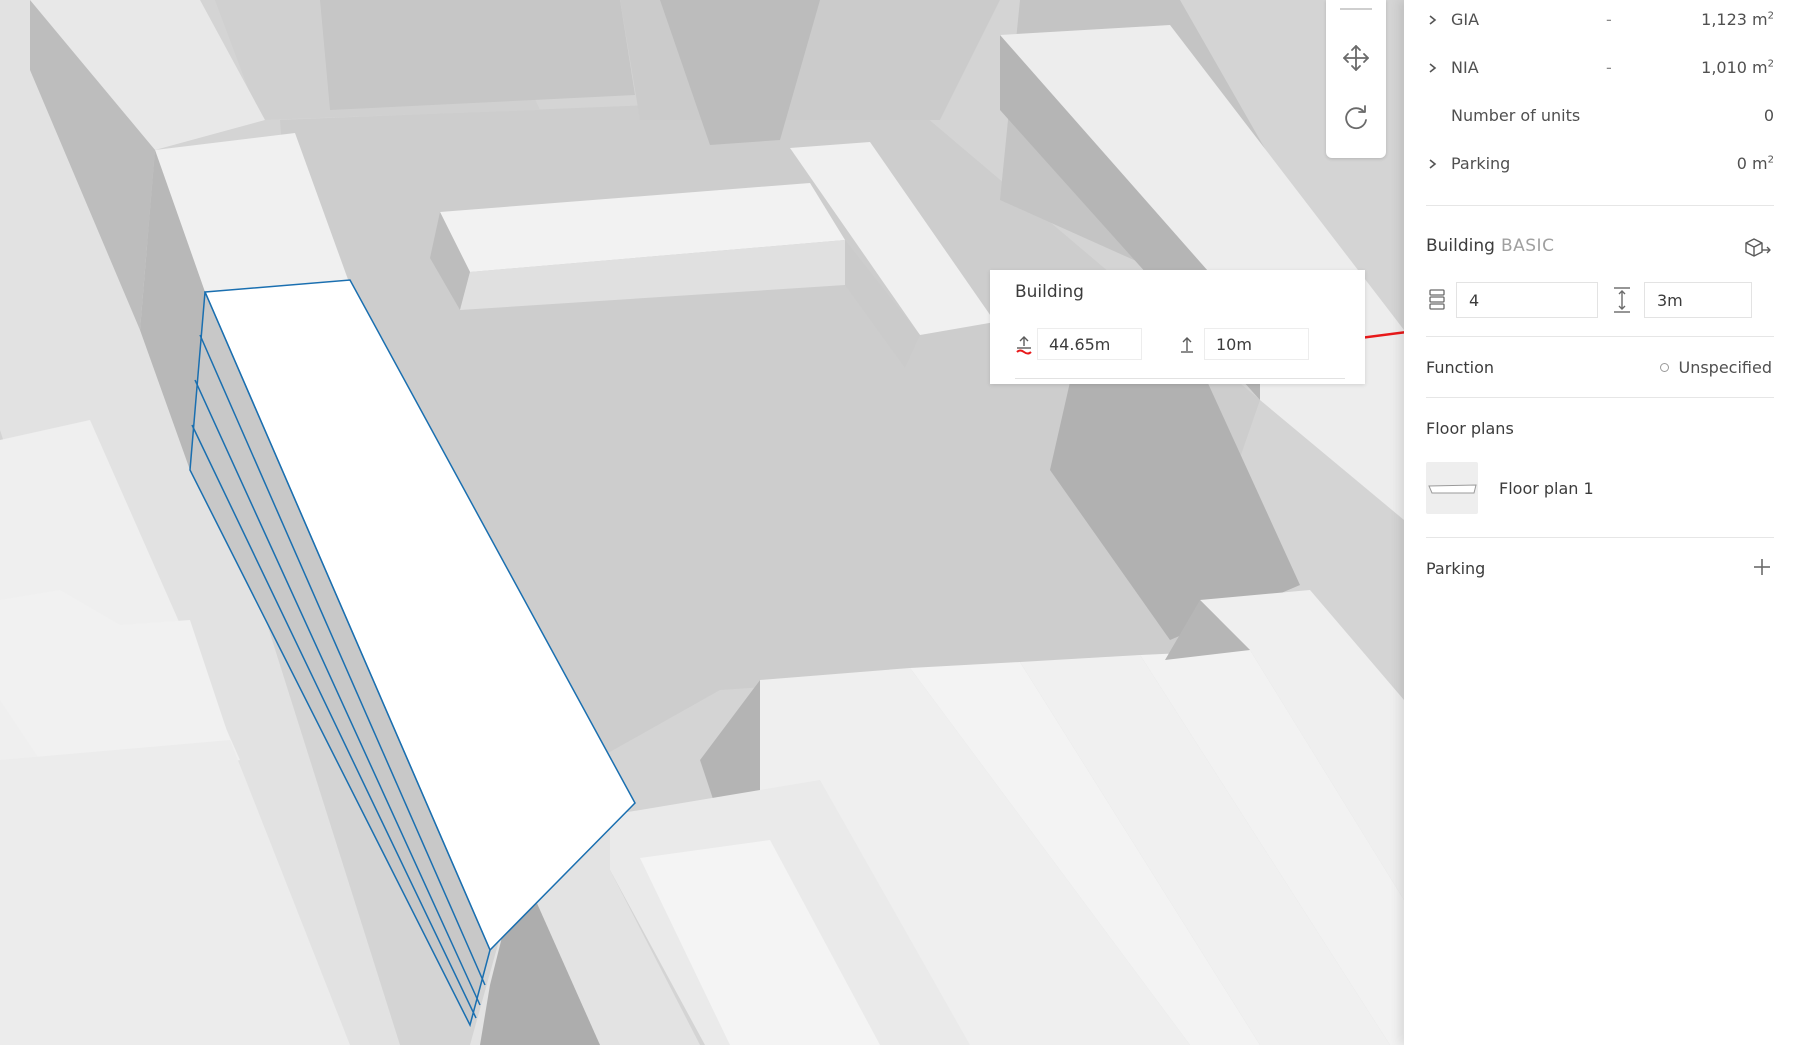  I want to click on move-arrows-icon, so click(1356, 58).